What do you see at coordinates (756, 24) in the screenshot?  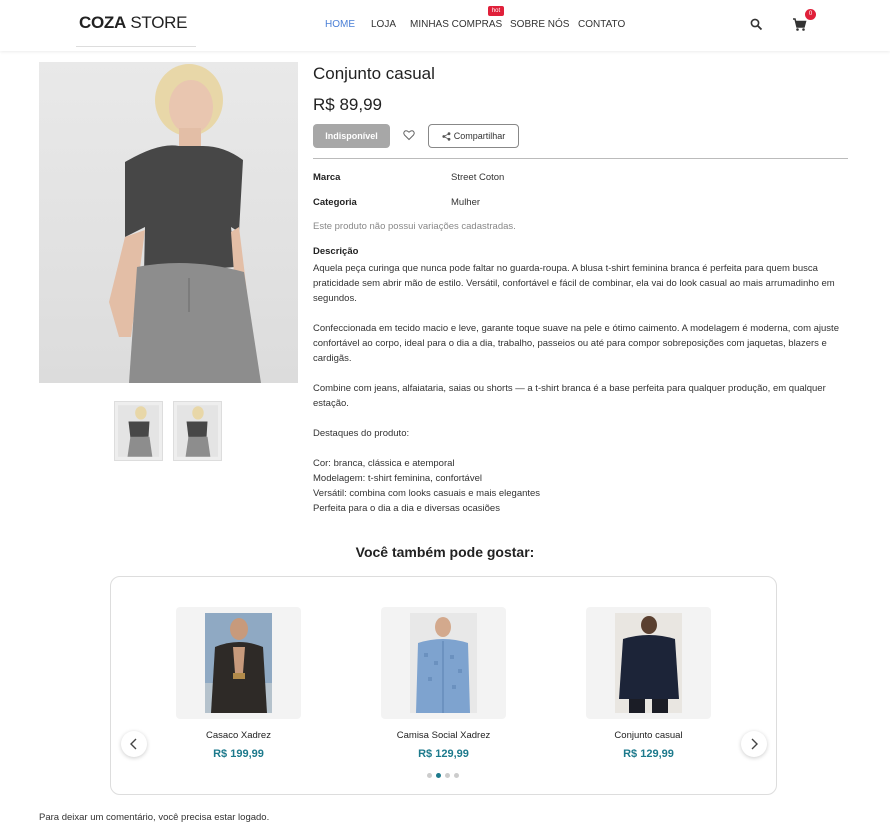 I see `search-icon` at bounding box center [756, 24].